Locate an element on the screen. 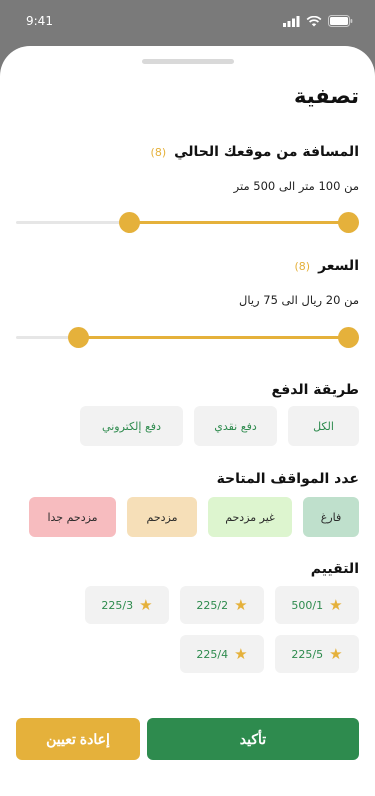  parking-option-crowded: مزدحم is located at coordinates (162, 517).